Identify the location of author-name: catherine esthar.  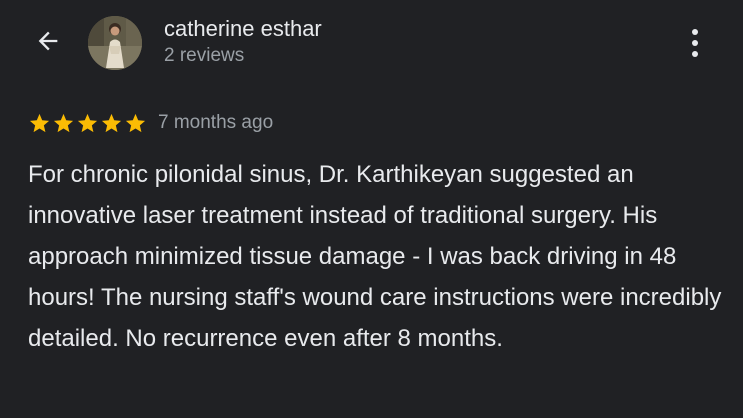
(243, 29).